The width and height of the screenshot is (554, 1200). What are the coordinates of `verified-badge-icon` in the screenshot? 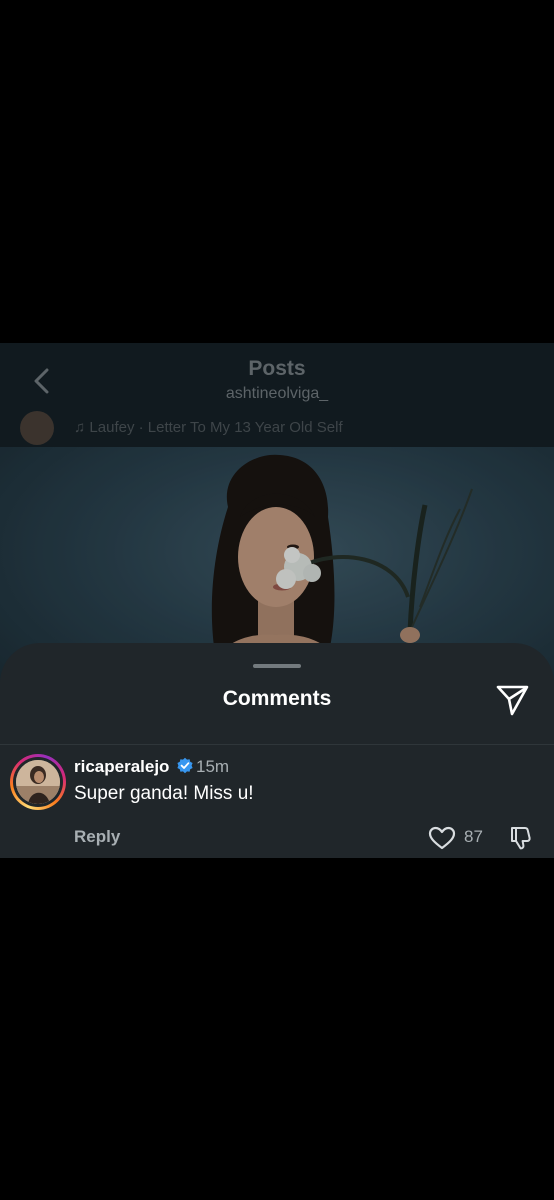 It's located at (185, 765).